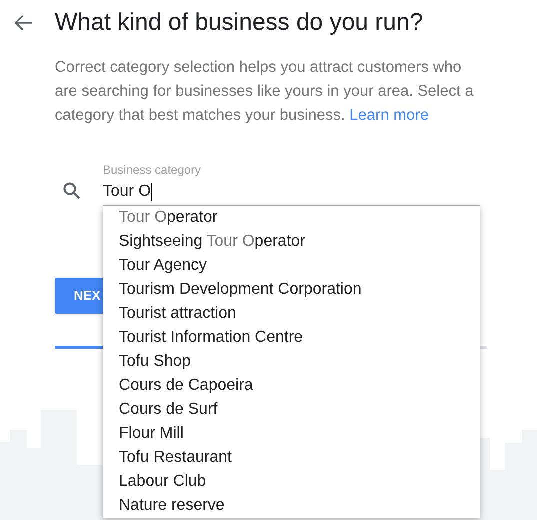 The height and width of the screenshot is (520, 537). Describe the element at coordinates (23, 23) in the screenshot. I see `back-arrow-icon` at that location.